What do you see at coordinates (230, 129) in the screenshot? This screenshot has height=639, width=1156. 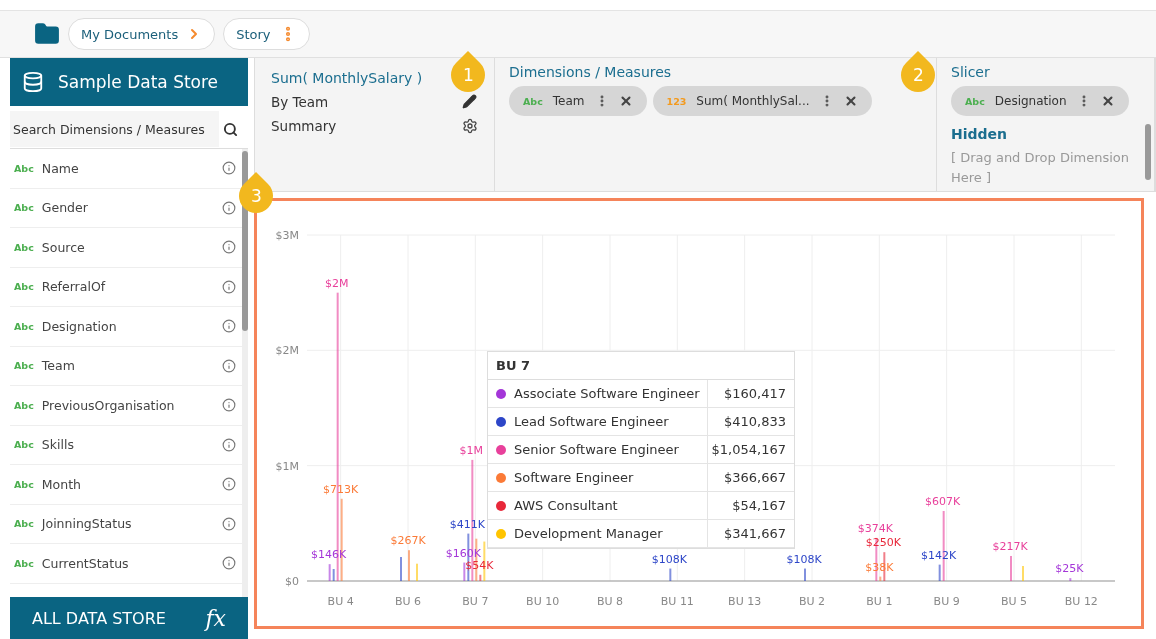 I see `search-icon` at bounding box center [230, 129].